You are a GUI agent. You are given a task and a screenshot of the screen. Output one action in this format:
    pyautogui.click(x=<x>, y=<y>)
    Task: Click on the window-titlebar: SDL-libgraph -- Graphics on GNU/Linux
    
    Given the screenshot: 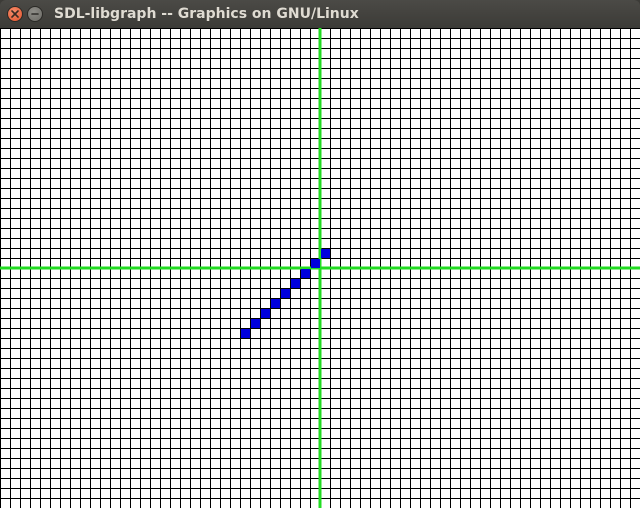 What is the action you would take?
    pyautogui.click(x=320, y=14)
    